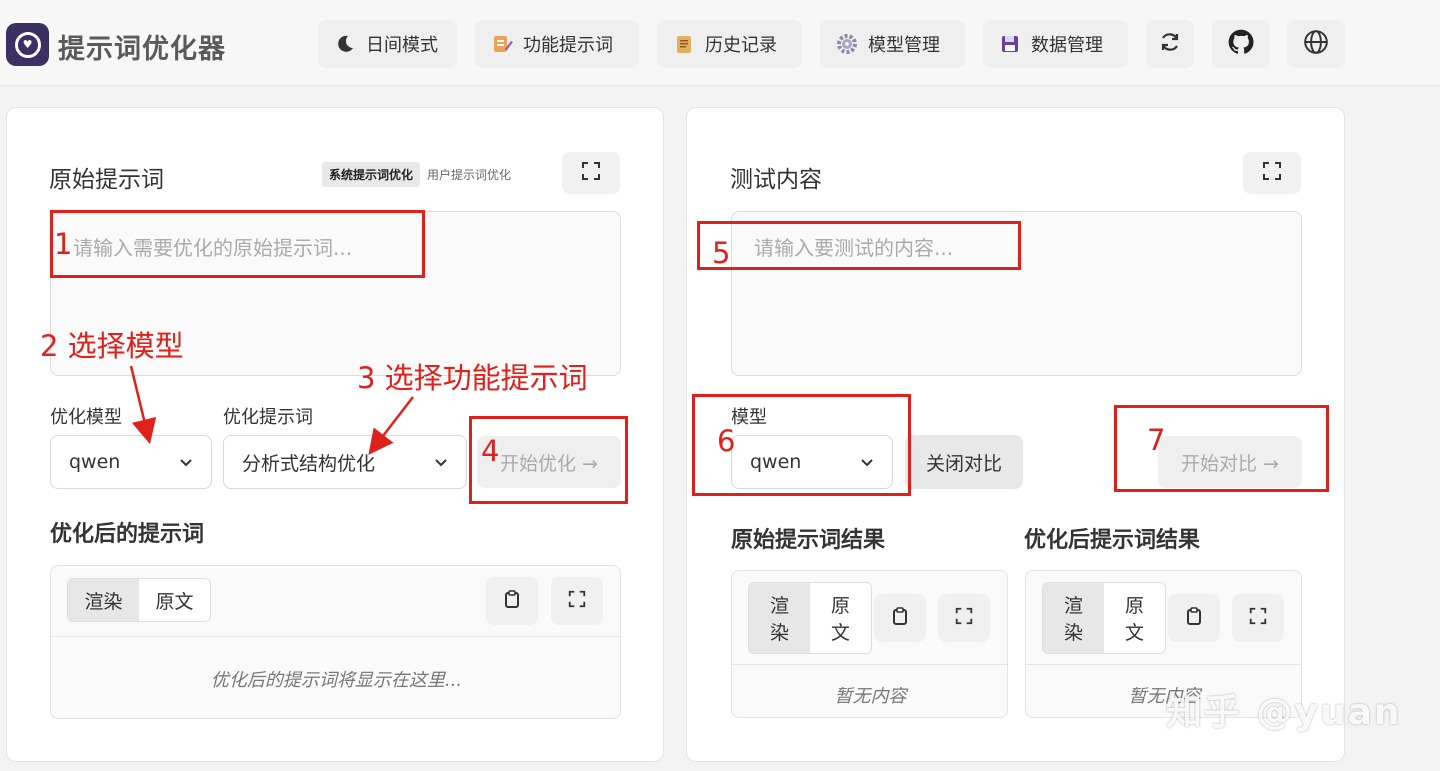 This screenshot has height=771, width=1440. What do you see at coordinates (870, 696) in the screenshot?
I see `original-result-empty: 暂无内容` at bounding box center [870, 696].